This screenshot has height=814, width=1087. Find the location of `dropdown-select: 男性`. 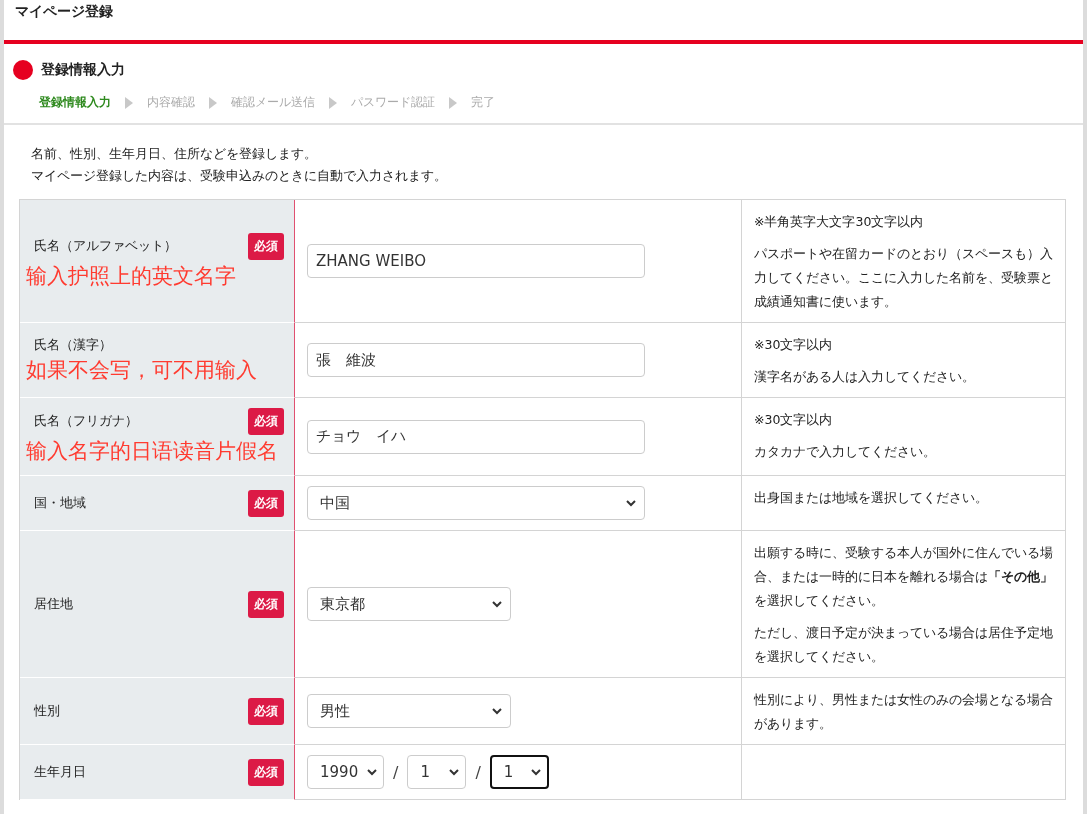

dropdown-select: 男性 is located at coordinates (409, 711).